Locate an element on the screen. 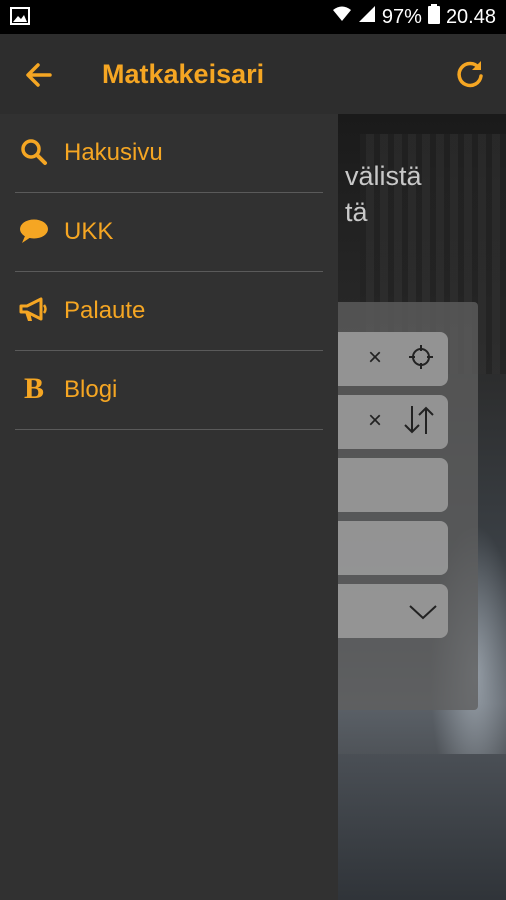  battery-icon is located at coordinates (433, 17).